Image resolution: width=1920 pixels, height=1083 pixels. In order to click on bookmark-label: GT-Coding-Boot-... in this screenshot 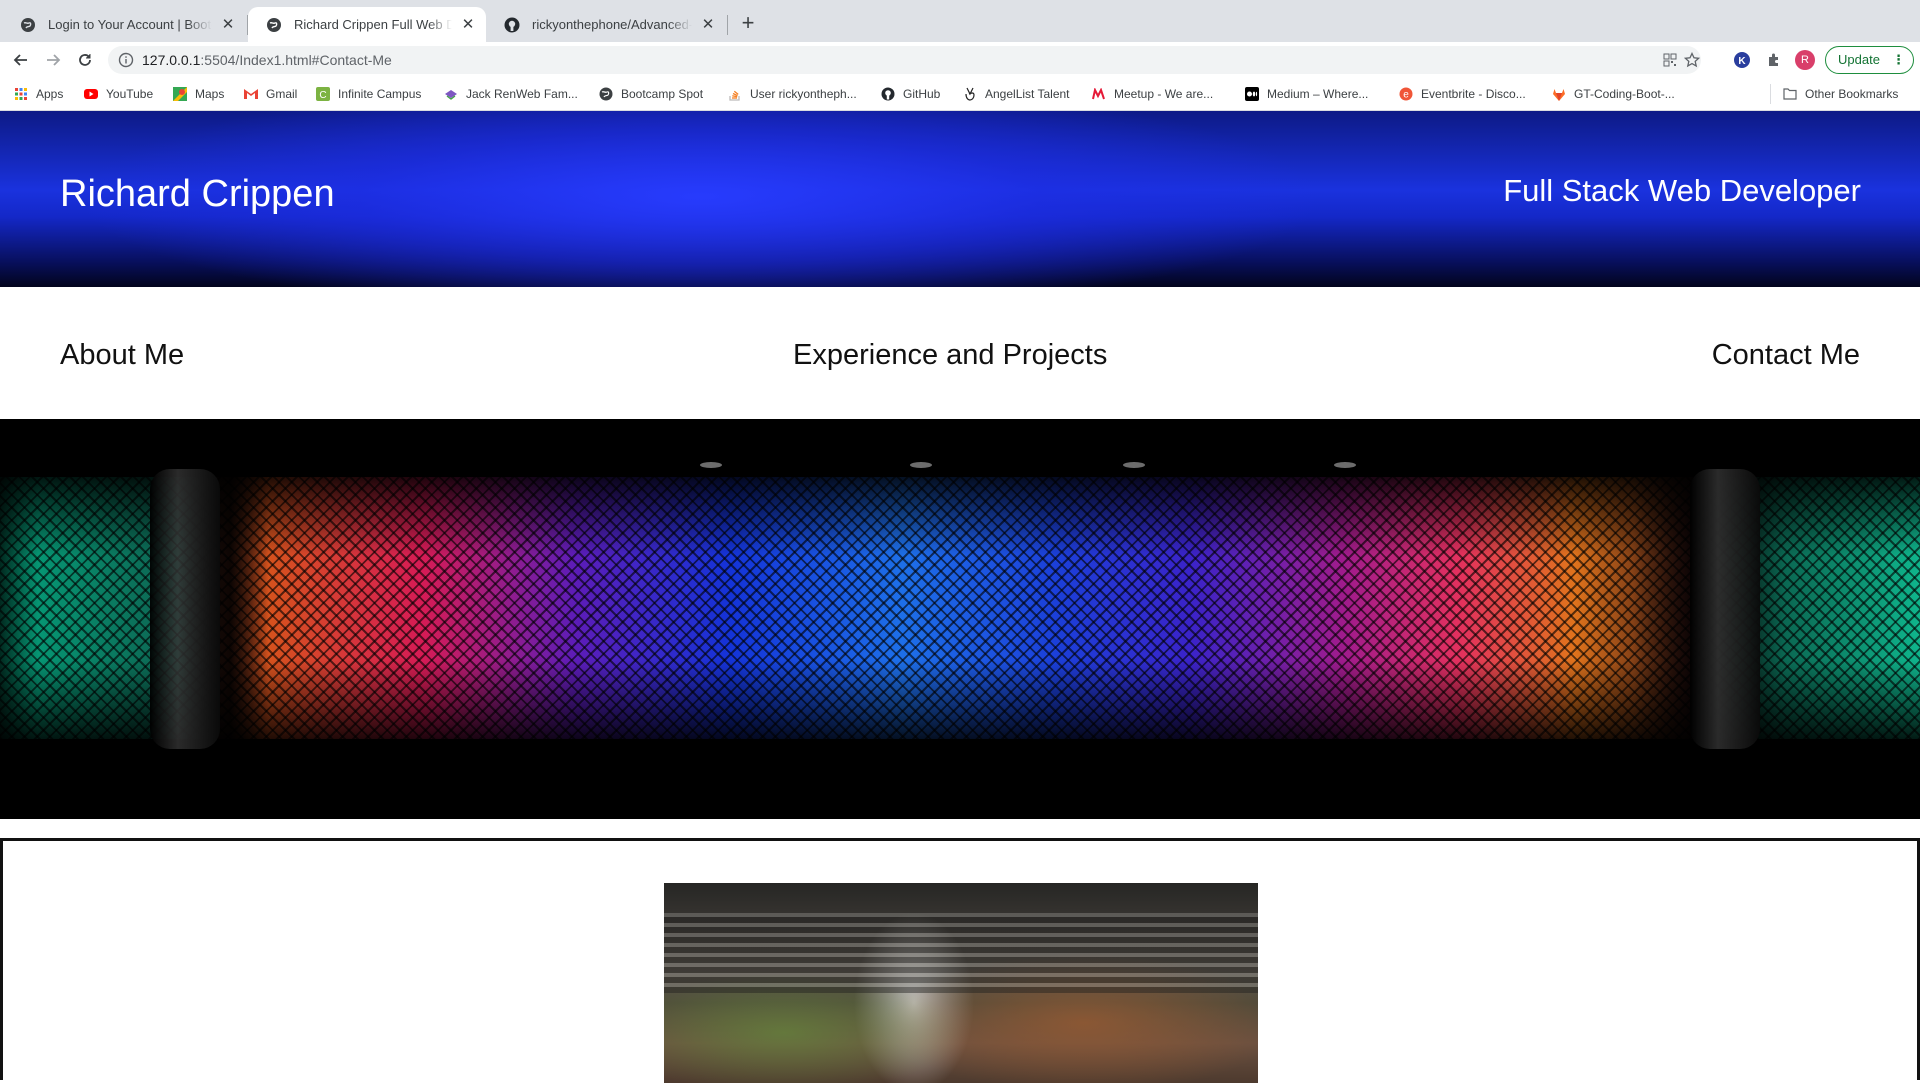, I will do `click(1624, 94)`.